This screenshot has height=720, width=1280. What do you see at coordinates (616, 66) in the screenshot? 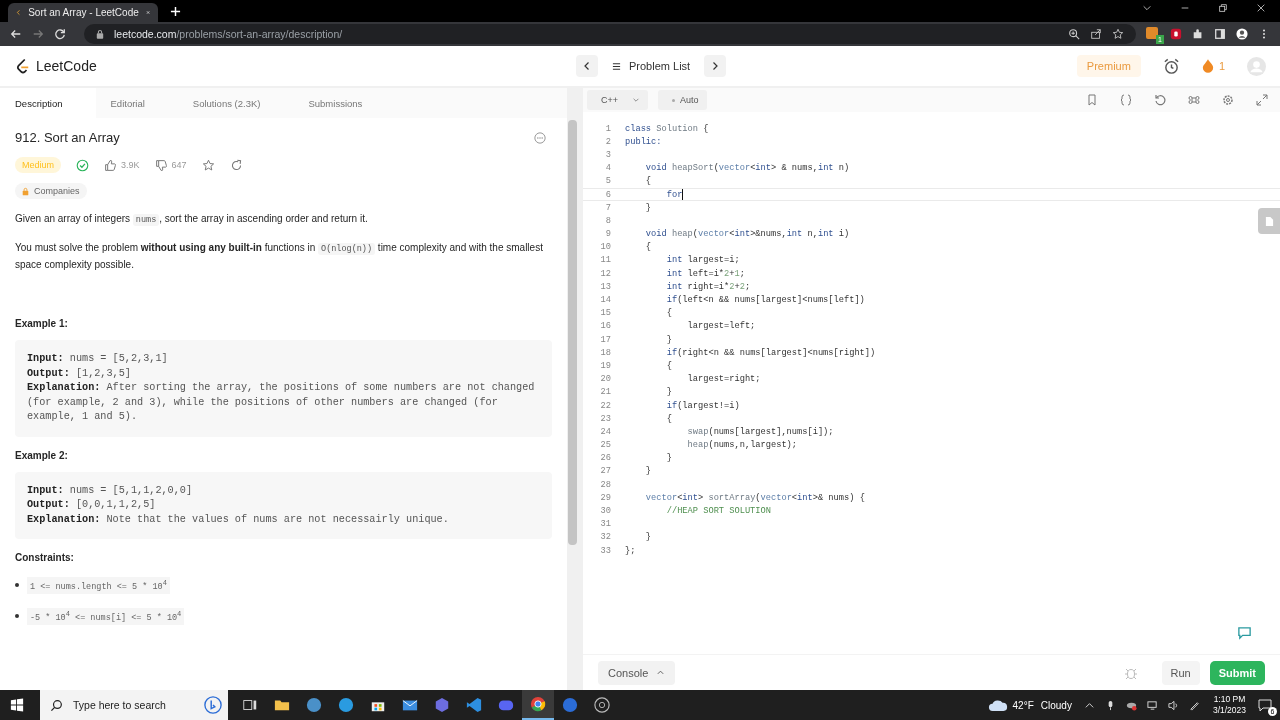
I see `menu-icon` at bounding box center [616, 66].